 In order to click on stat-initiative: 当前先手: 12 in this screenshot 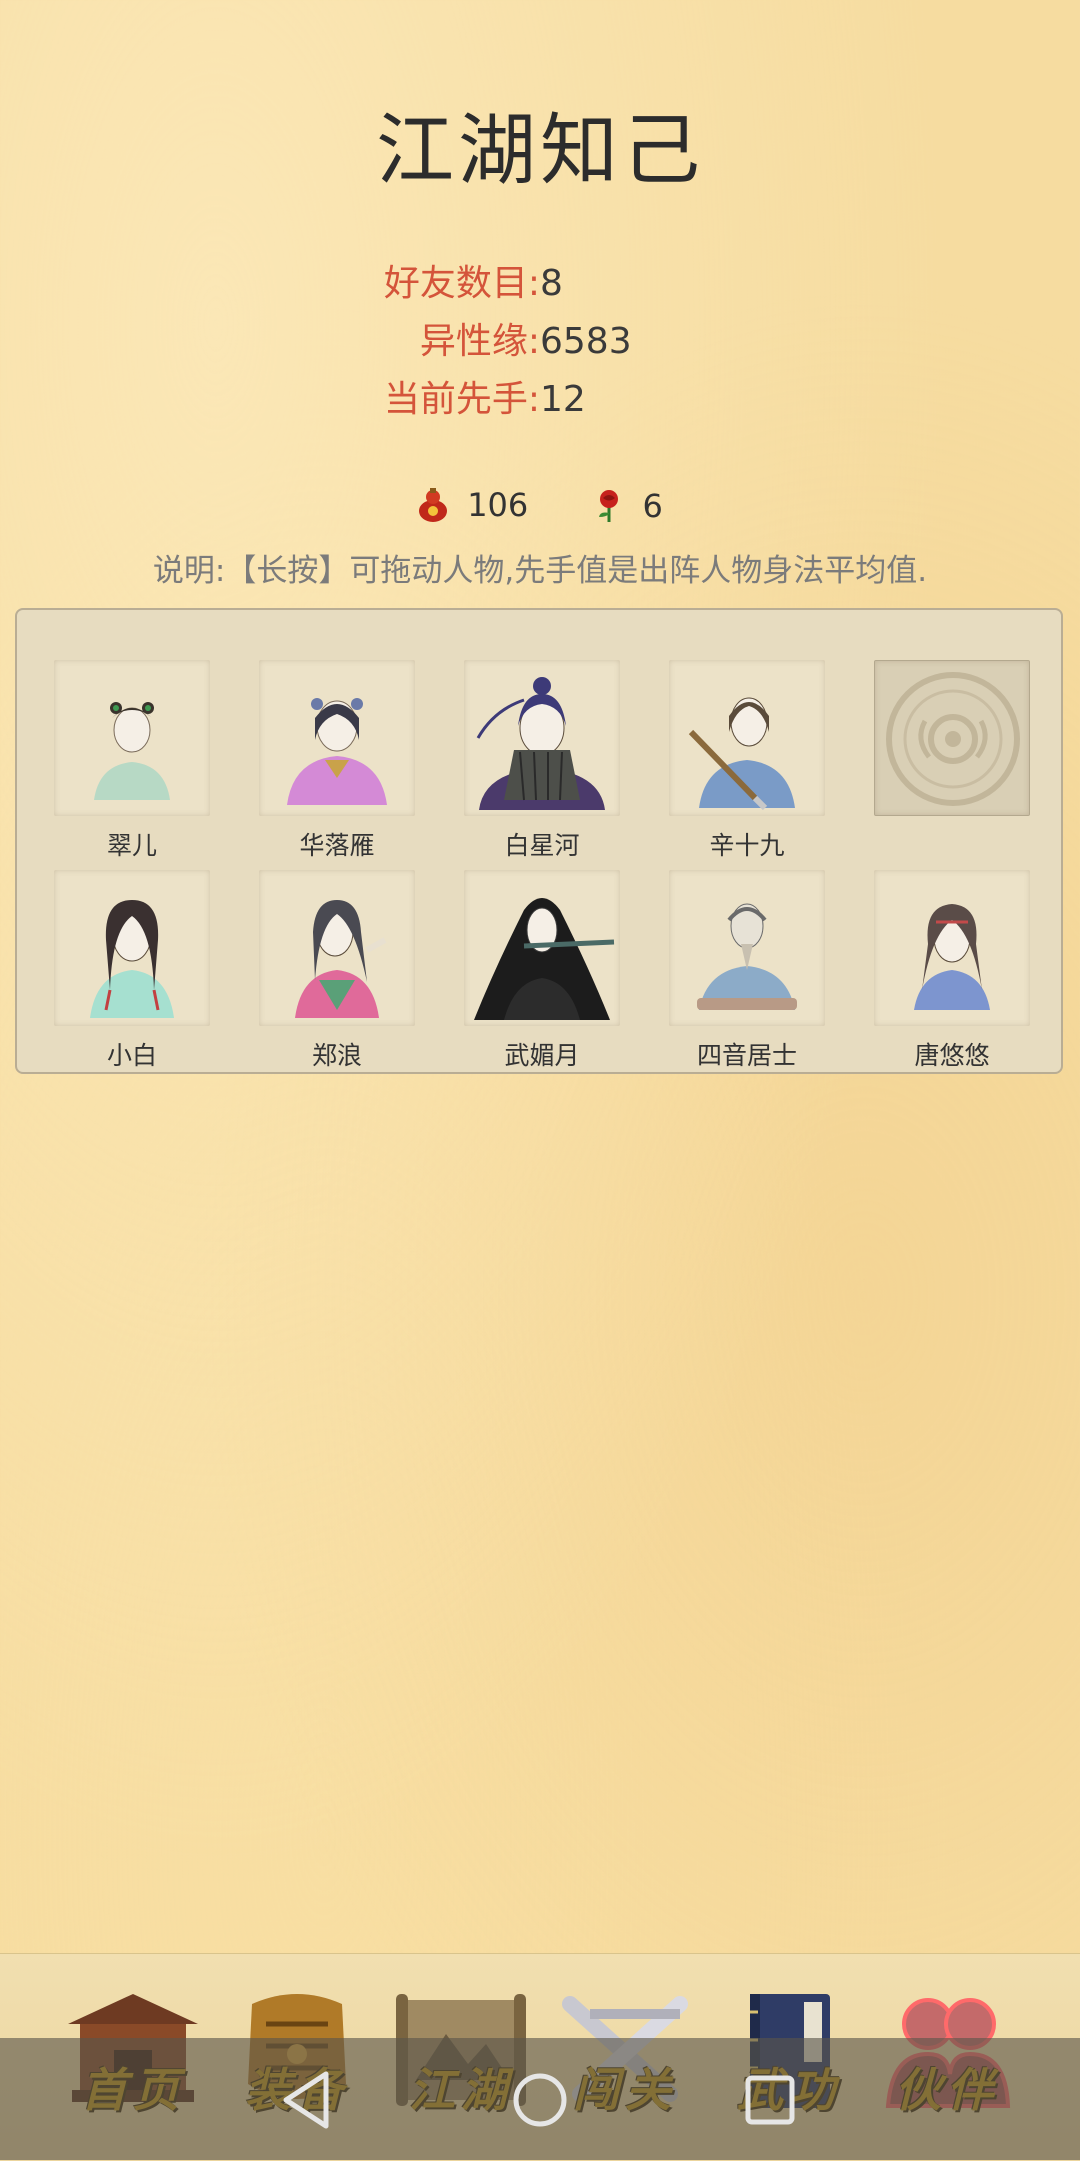, I will do `click(540, 400)`.